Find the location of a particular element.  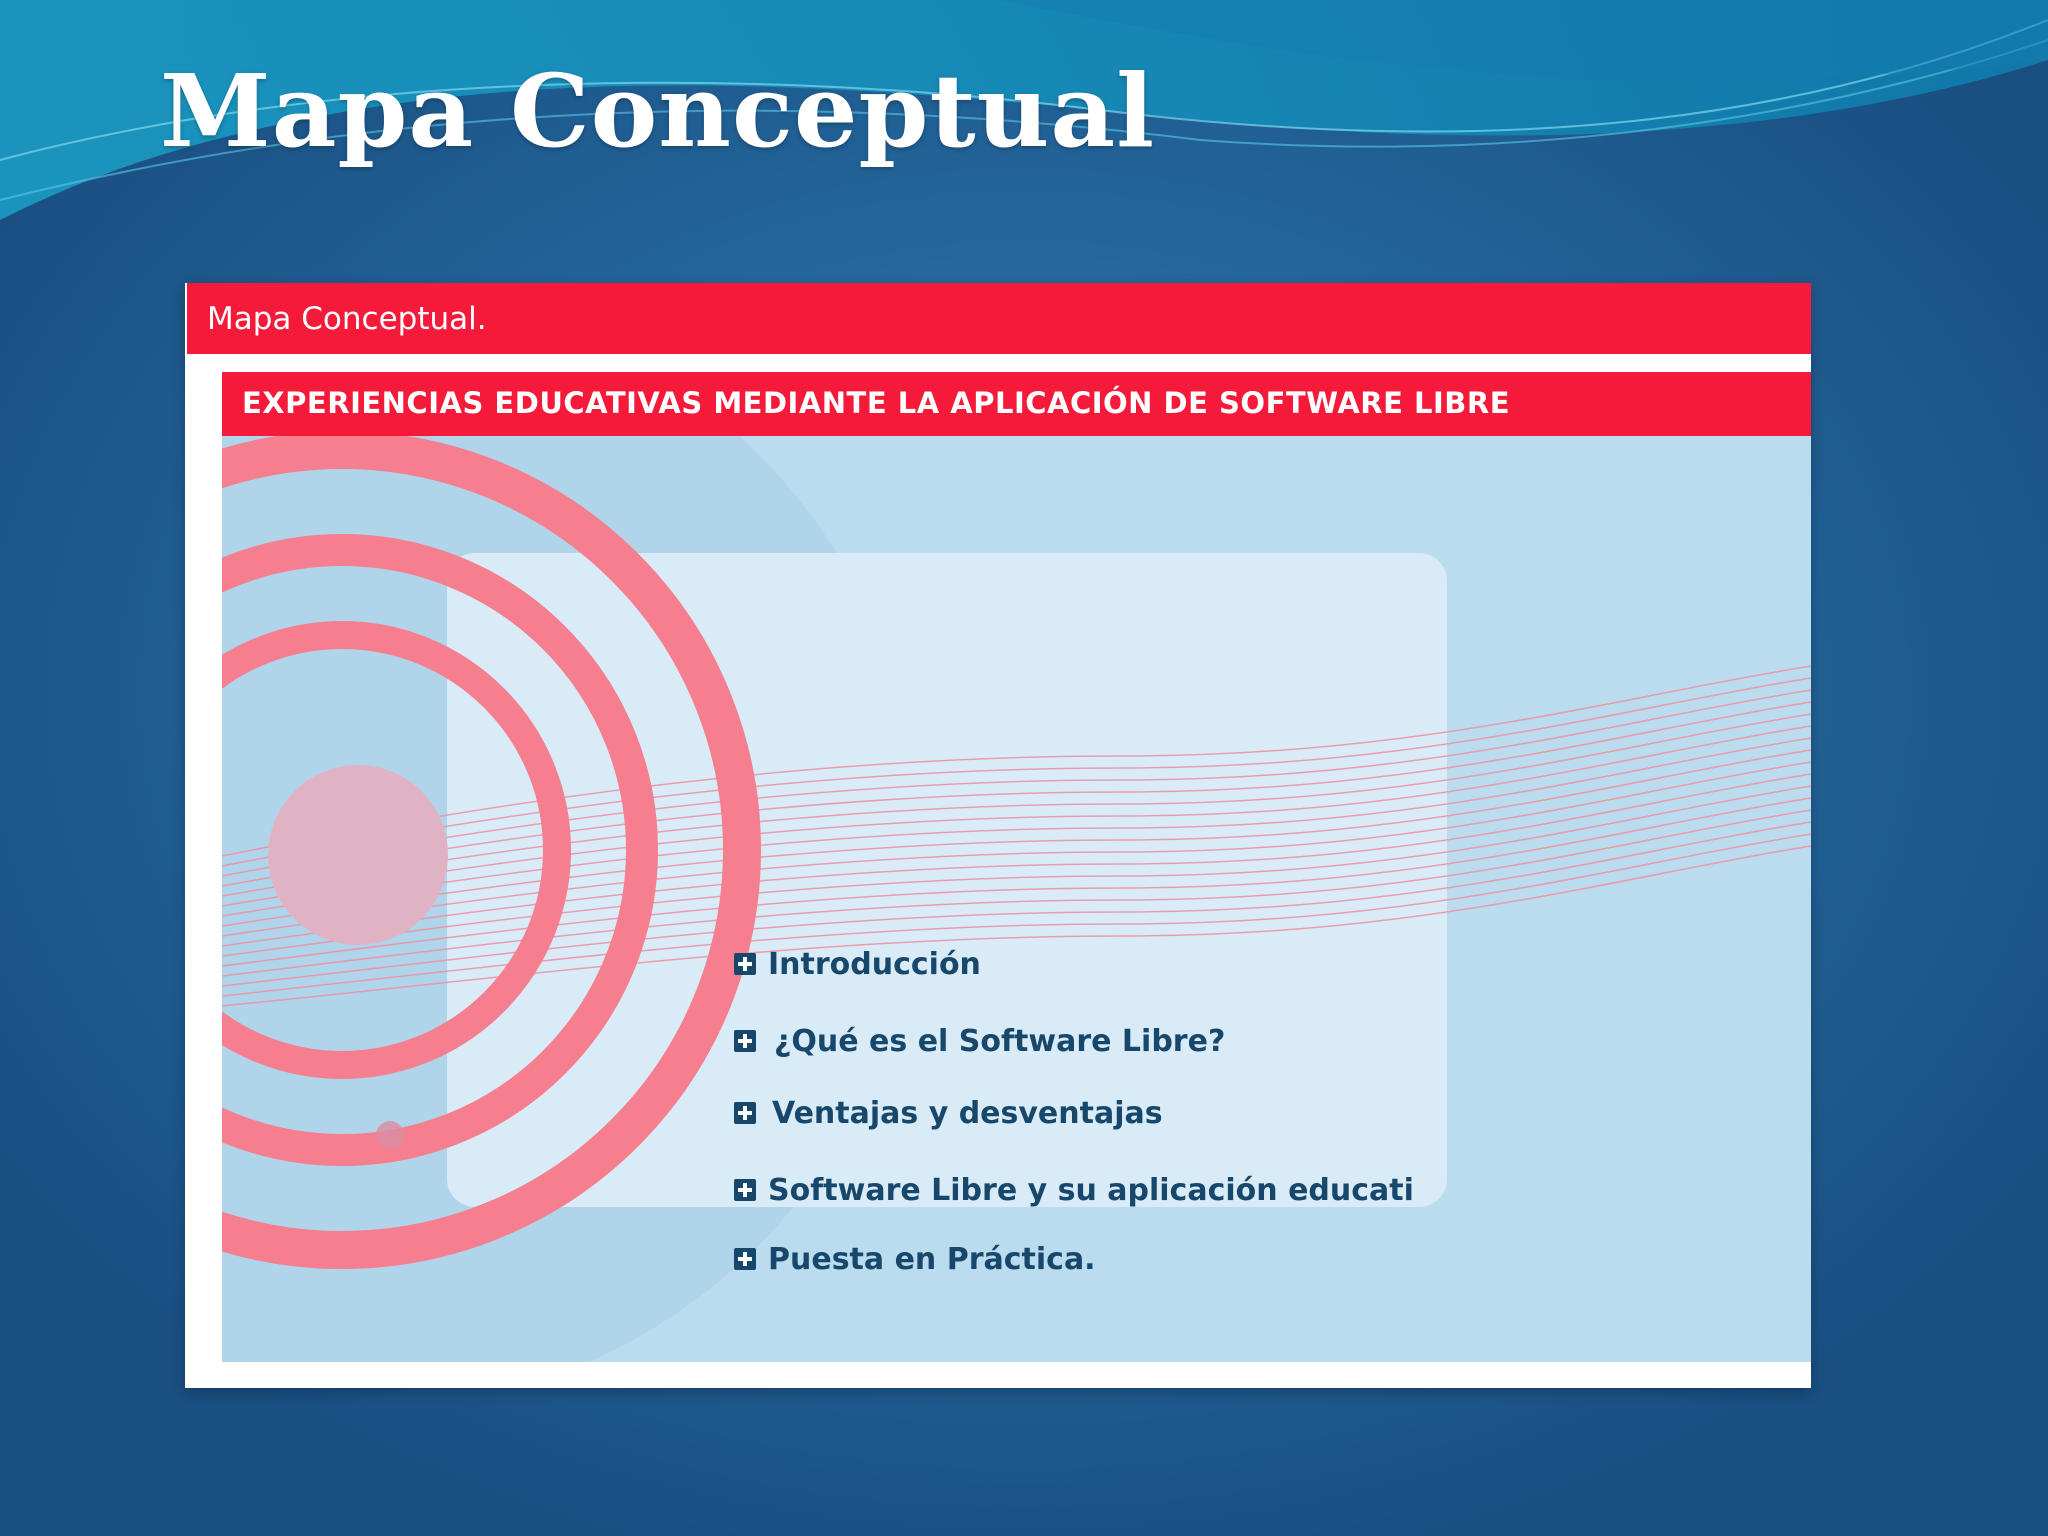

menu-item-ventajas-desventajas: Ventajas y desventajas is located at coordinates (1064, 1113).